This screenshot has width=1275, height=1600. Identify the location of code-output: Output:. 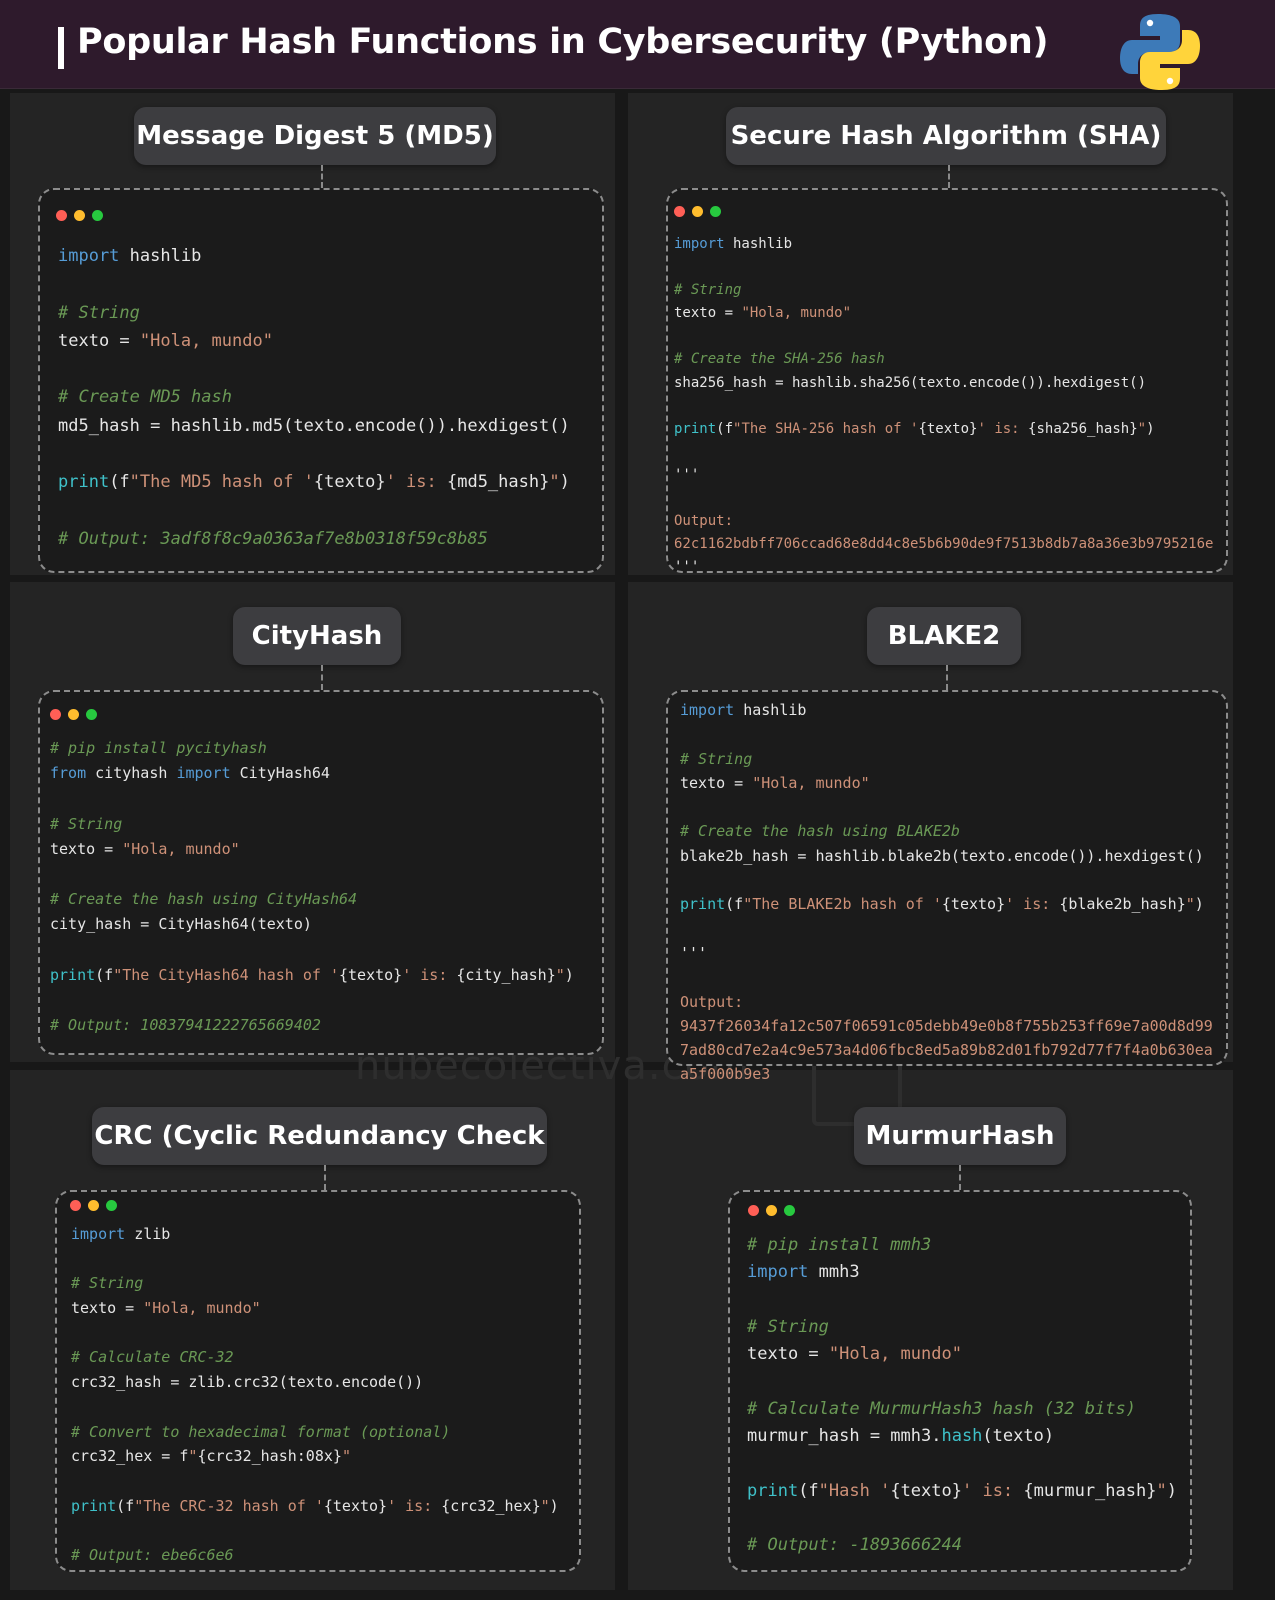
(712, 1001).